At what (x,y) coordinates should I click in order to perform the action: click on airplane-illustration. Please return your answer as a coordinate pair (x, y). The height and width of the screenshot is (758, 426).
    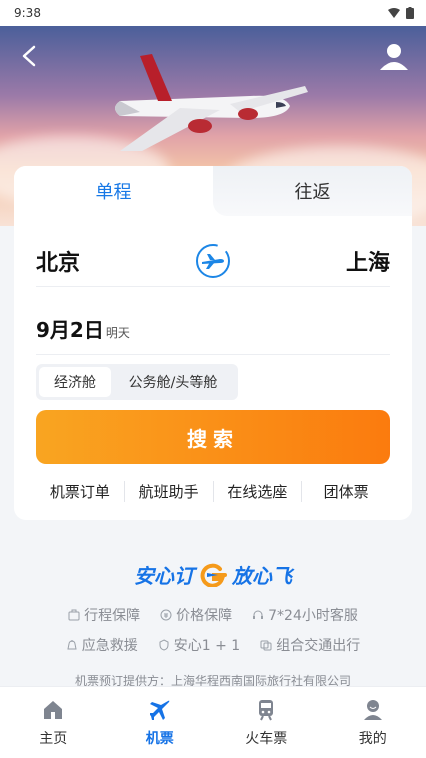
    Looking at the image, I should click on (211, 102).